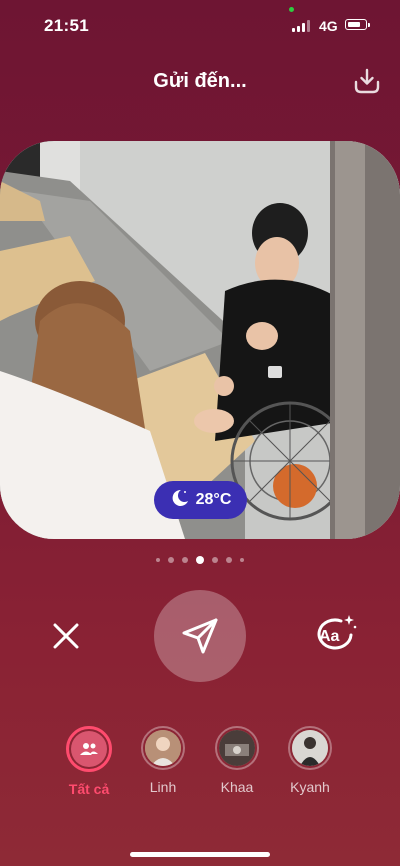 This screenshot has height=866, width=400. I want to click on recipient-khaa: Khaa, so click(237, 760).